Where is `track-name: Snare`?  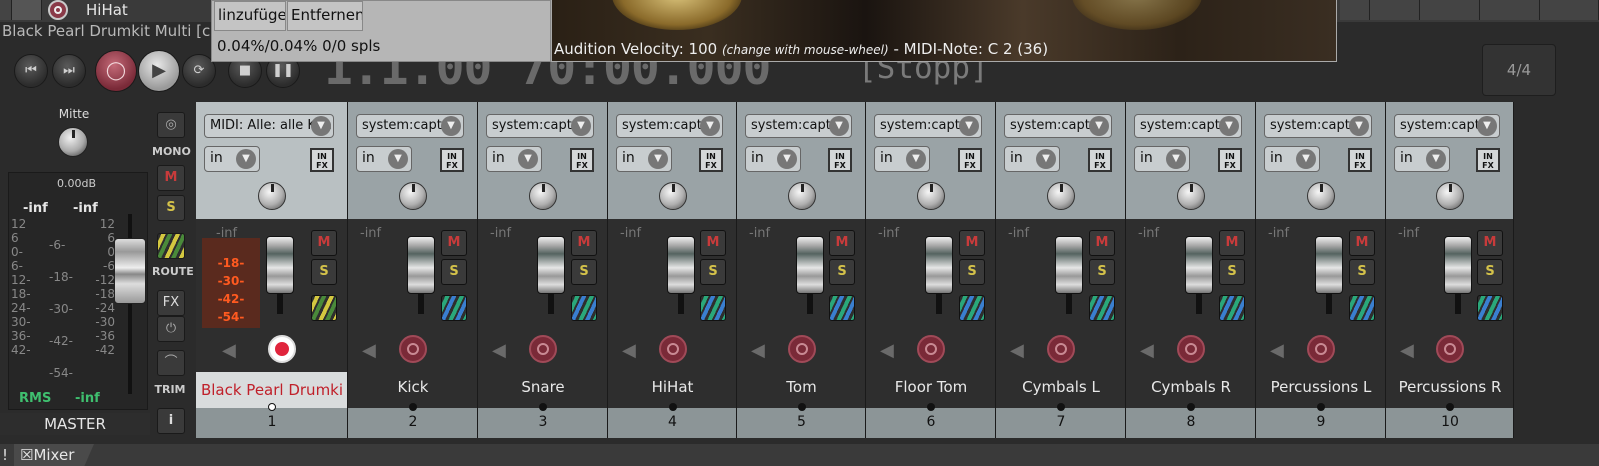
track-name: Snare is located at coordinates (543, 387).